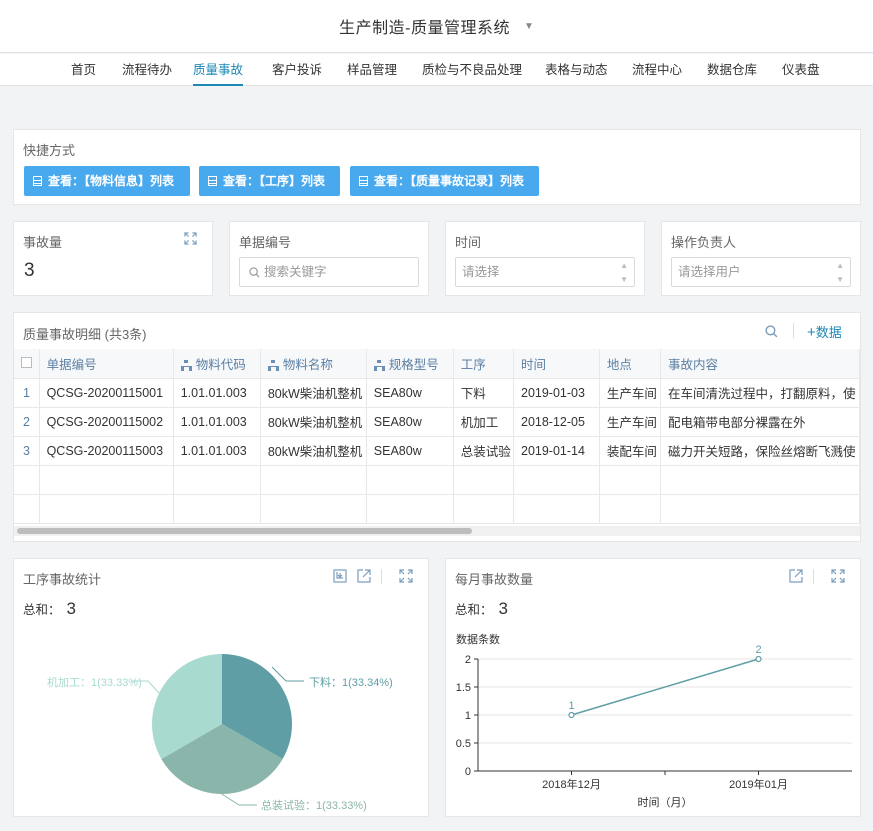 The image size is (873, 831). Describe the element at coordinates (654, 720) in the screenshot. I see `line-chart: 数据条数 0 0.5 1 1.5 2 2018年12月 2019年01月 1 2 时间（月）` at that location.